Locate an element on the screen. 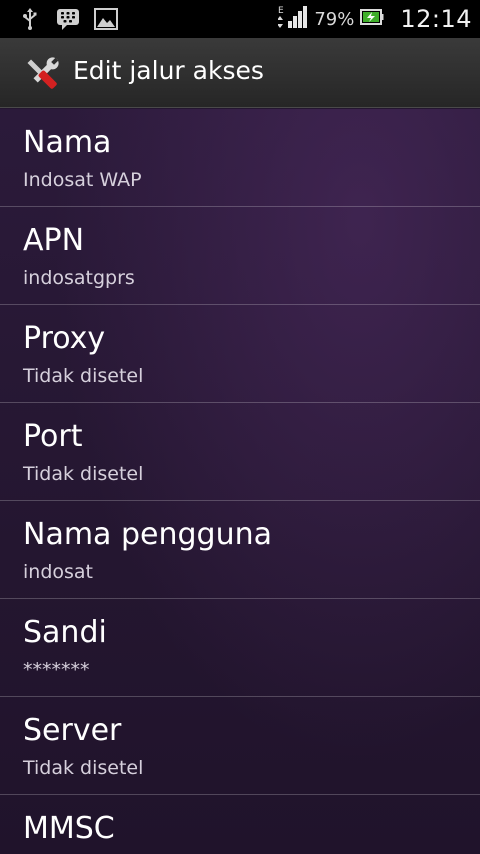  battery-percent: 79% is located at coordinates (334, 19).